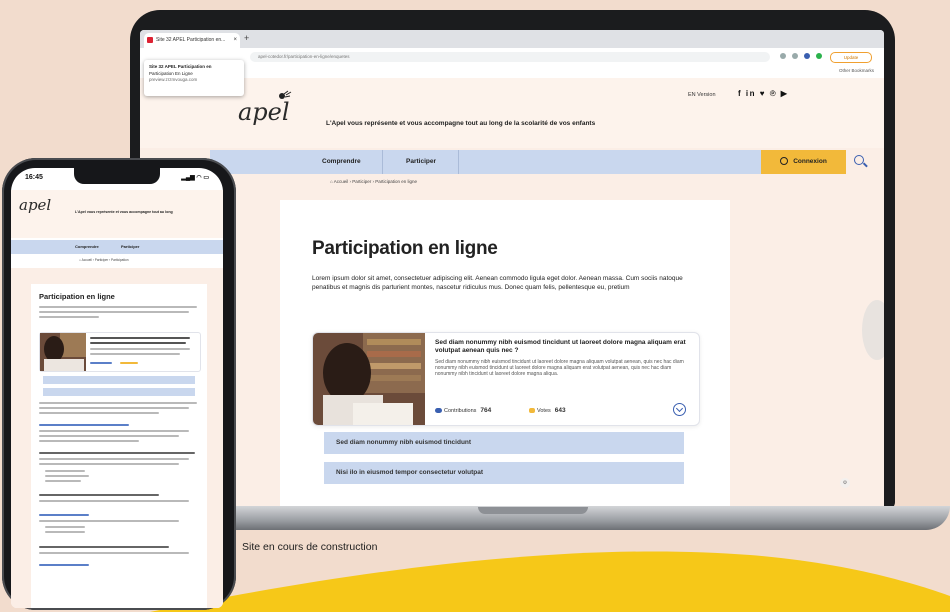 This screenshot has width=950, height=612. What do you see at coordinates (438, 411) in the screenshot?
I see `comment-bubble-icon` at bounding box center [438, 411].